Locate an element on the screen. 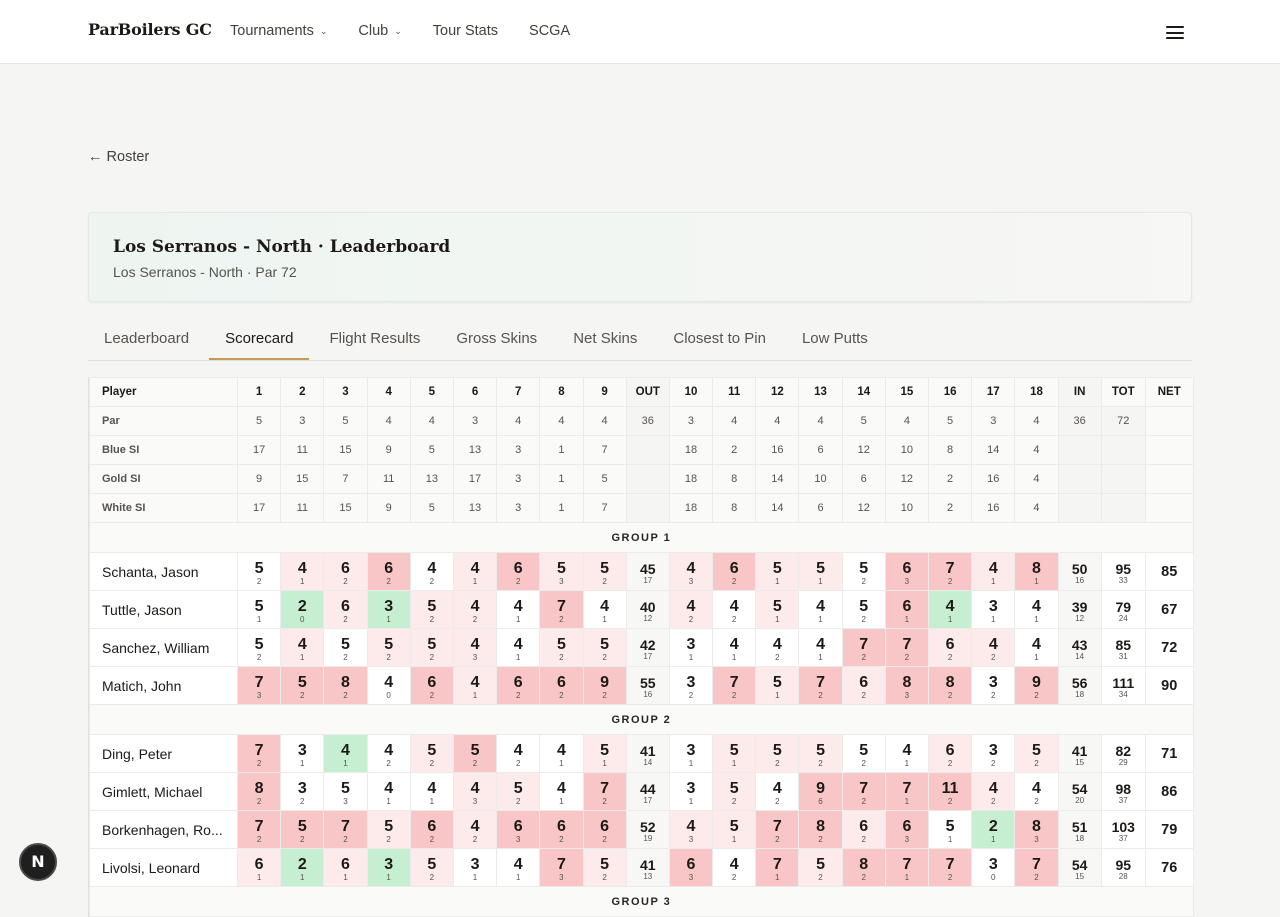 The height and width of the screenshot is (917, 1280). net-score-cell: 72 is located at coordinates (1169, 647).